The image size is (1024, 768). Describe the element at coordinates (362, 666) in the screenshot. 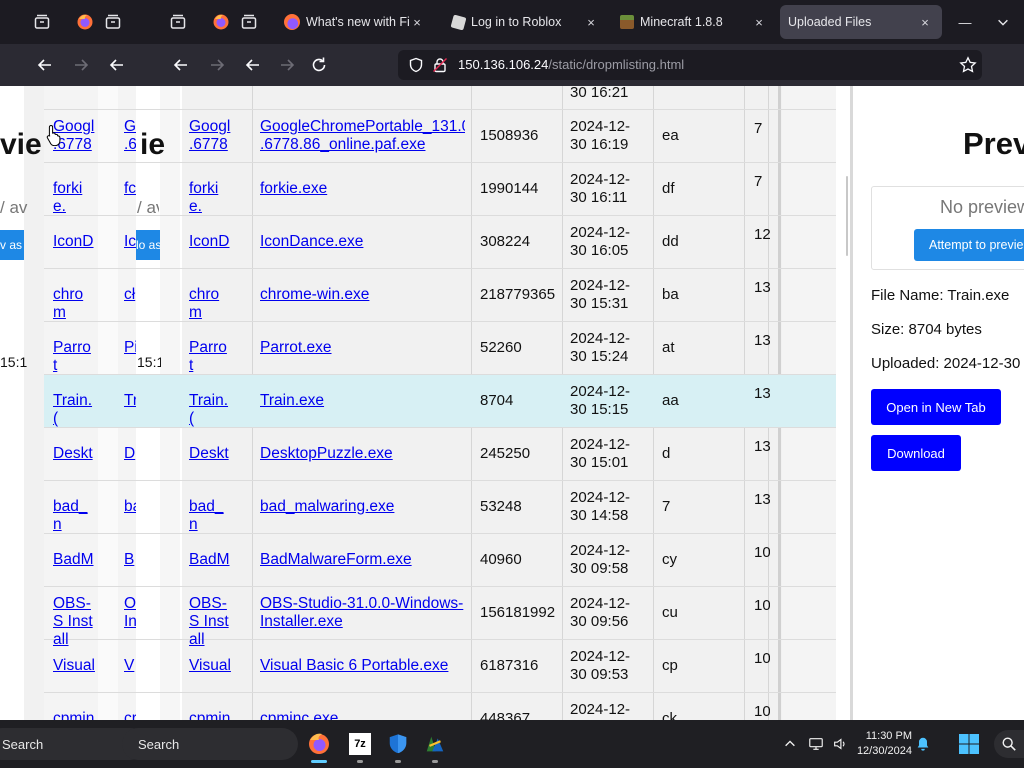

I see `file-name-link: Visual Basic 6 Portable.exe` at that location.